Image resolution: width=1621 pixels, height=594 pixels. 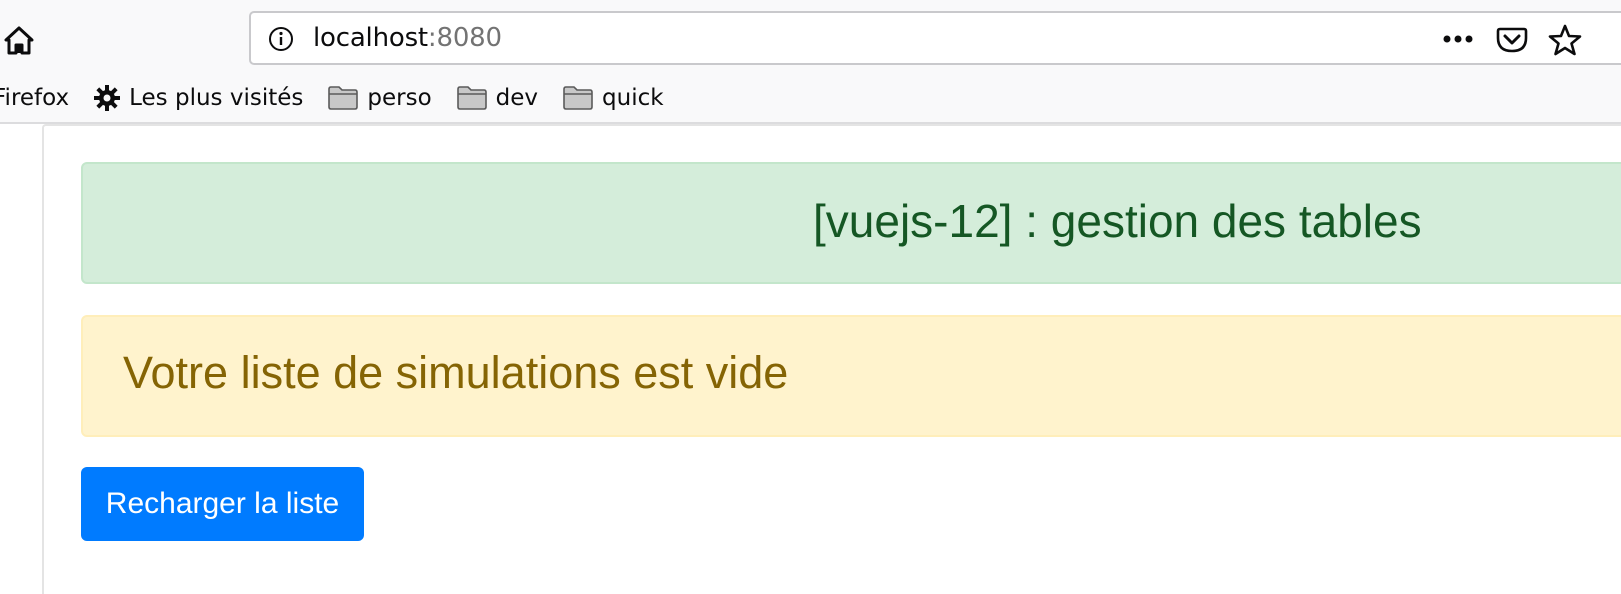 I want to click on bookmark-star-icon, so click(x=1565, y=40).